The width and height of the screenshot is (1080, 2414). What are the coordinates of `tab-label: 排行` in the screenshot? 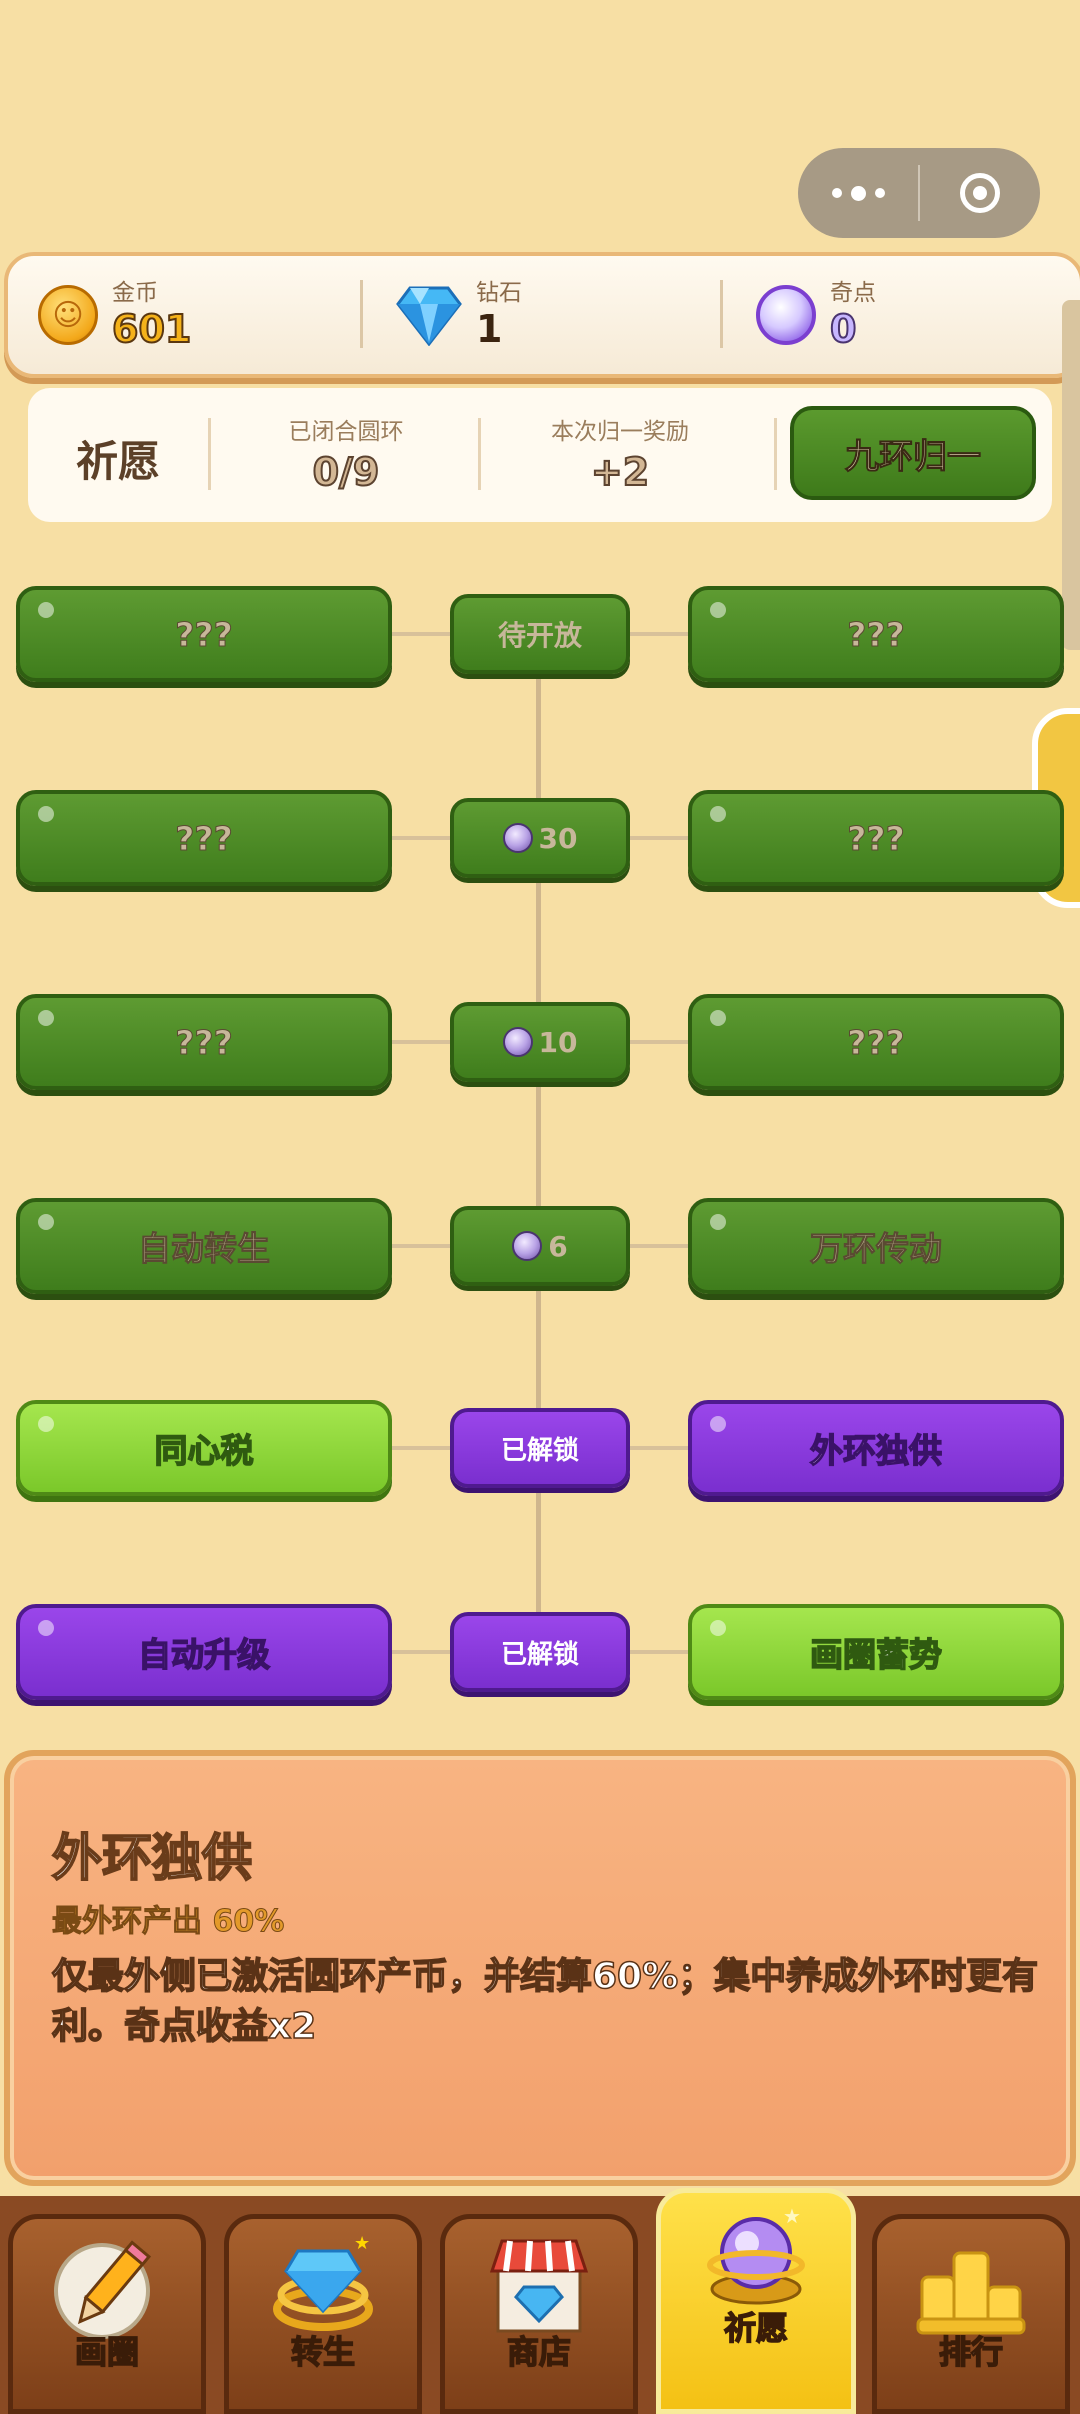 It's located at (971, 2352).